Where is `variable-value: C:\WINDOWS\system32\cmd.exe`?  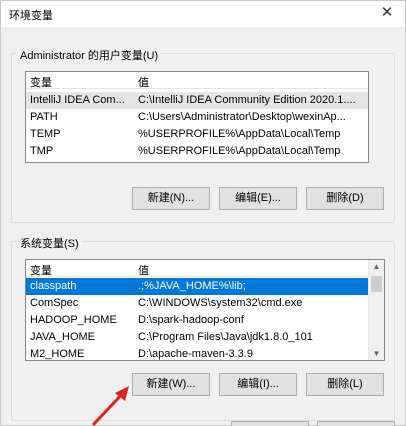
variable-value: C:\WINDOWS\system32\cmd.exe is located at coordinates (220, 303).